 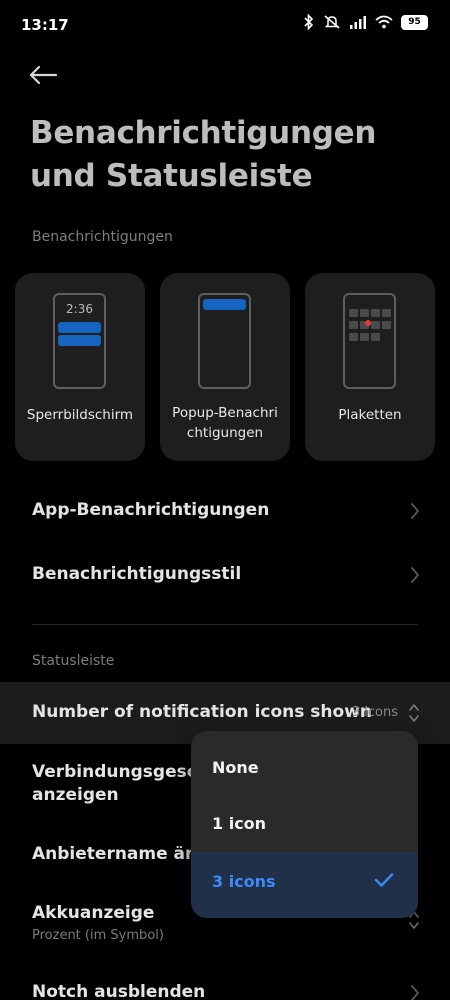 I want to click on status-icons: 95, so click(x=365, y=22).